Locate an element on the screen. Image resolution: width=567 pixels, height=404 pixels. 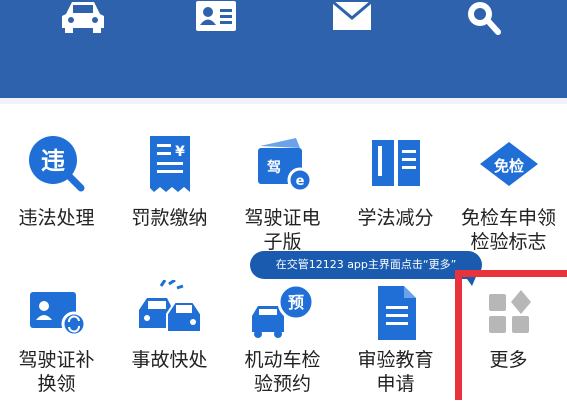
education-doc-icon is located at coordinates (396, 312).